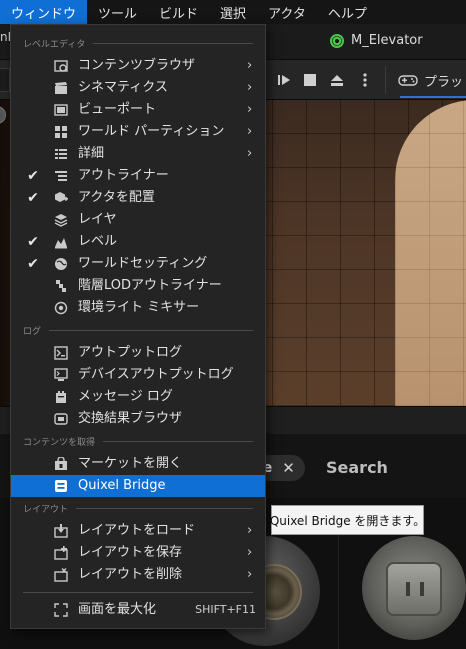  Describe the element at coordinates (116, 197) in the screenshot. I see `menu-item-label: アクタを配置` at that location.